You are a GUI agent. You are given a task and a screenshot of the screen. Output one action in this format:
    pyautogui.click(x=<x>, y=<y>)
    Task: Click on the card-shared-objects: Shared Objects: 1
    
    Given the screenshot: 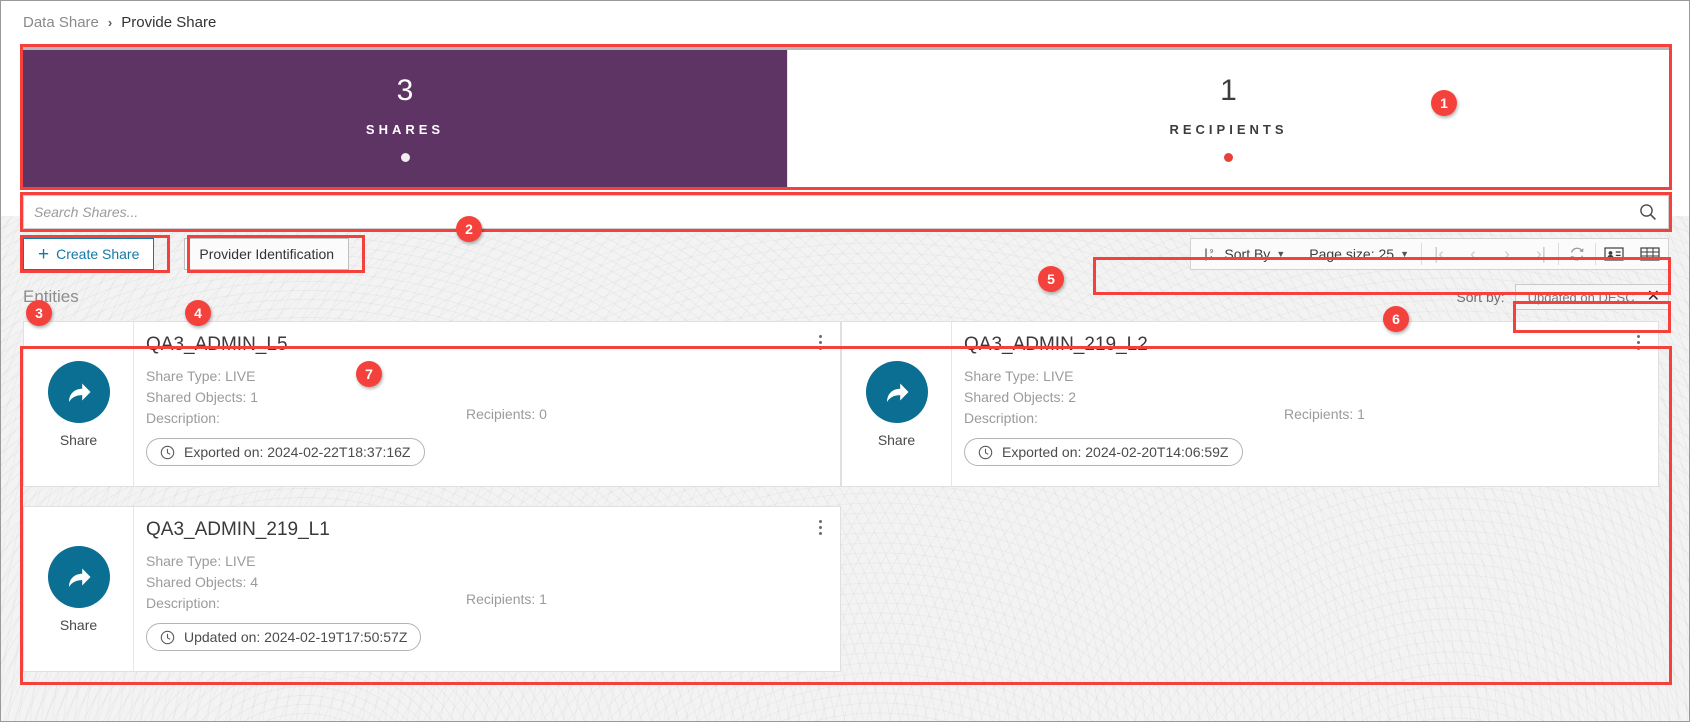 What is the action you would take?
    pyautogui.click(x=202, y=397)
    